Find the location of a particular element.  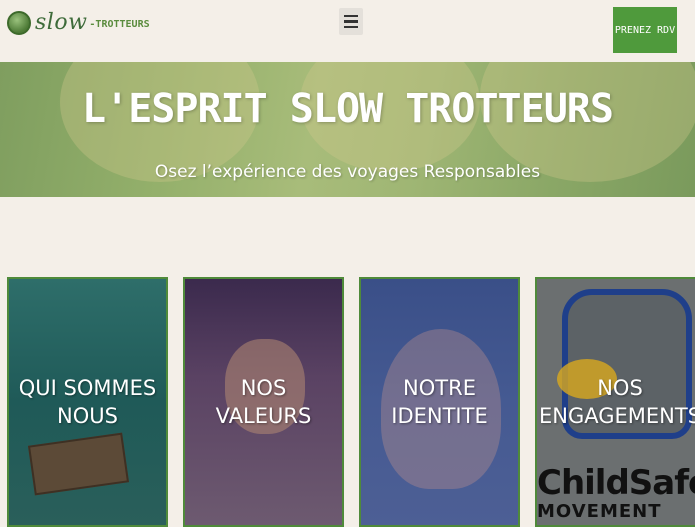

card-nos-valeurs: NOS VALEURS is located at coordinates (263, 402).